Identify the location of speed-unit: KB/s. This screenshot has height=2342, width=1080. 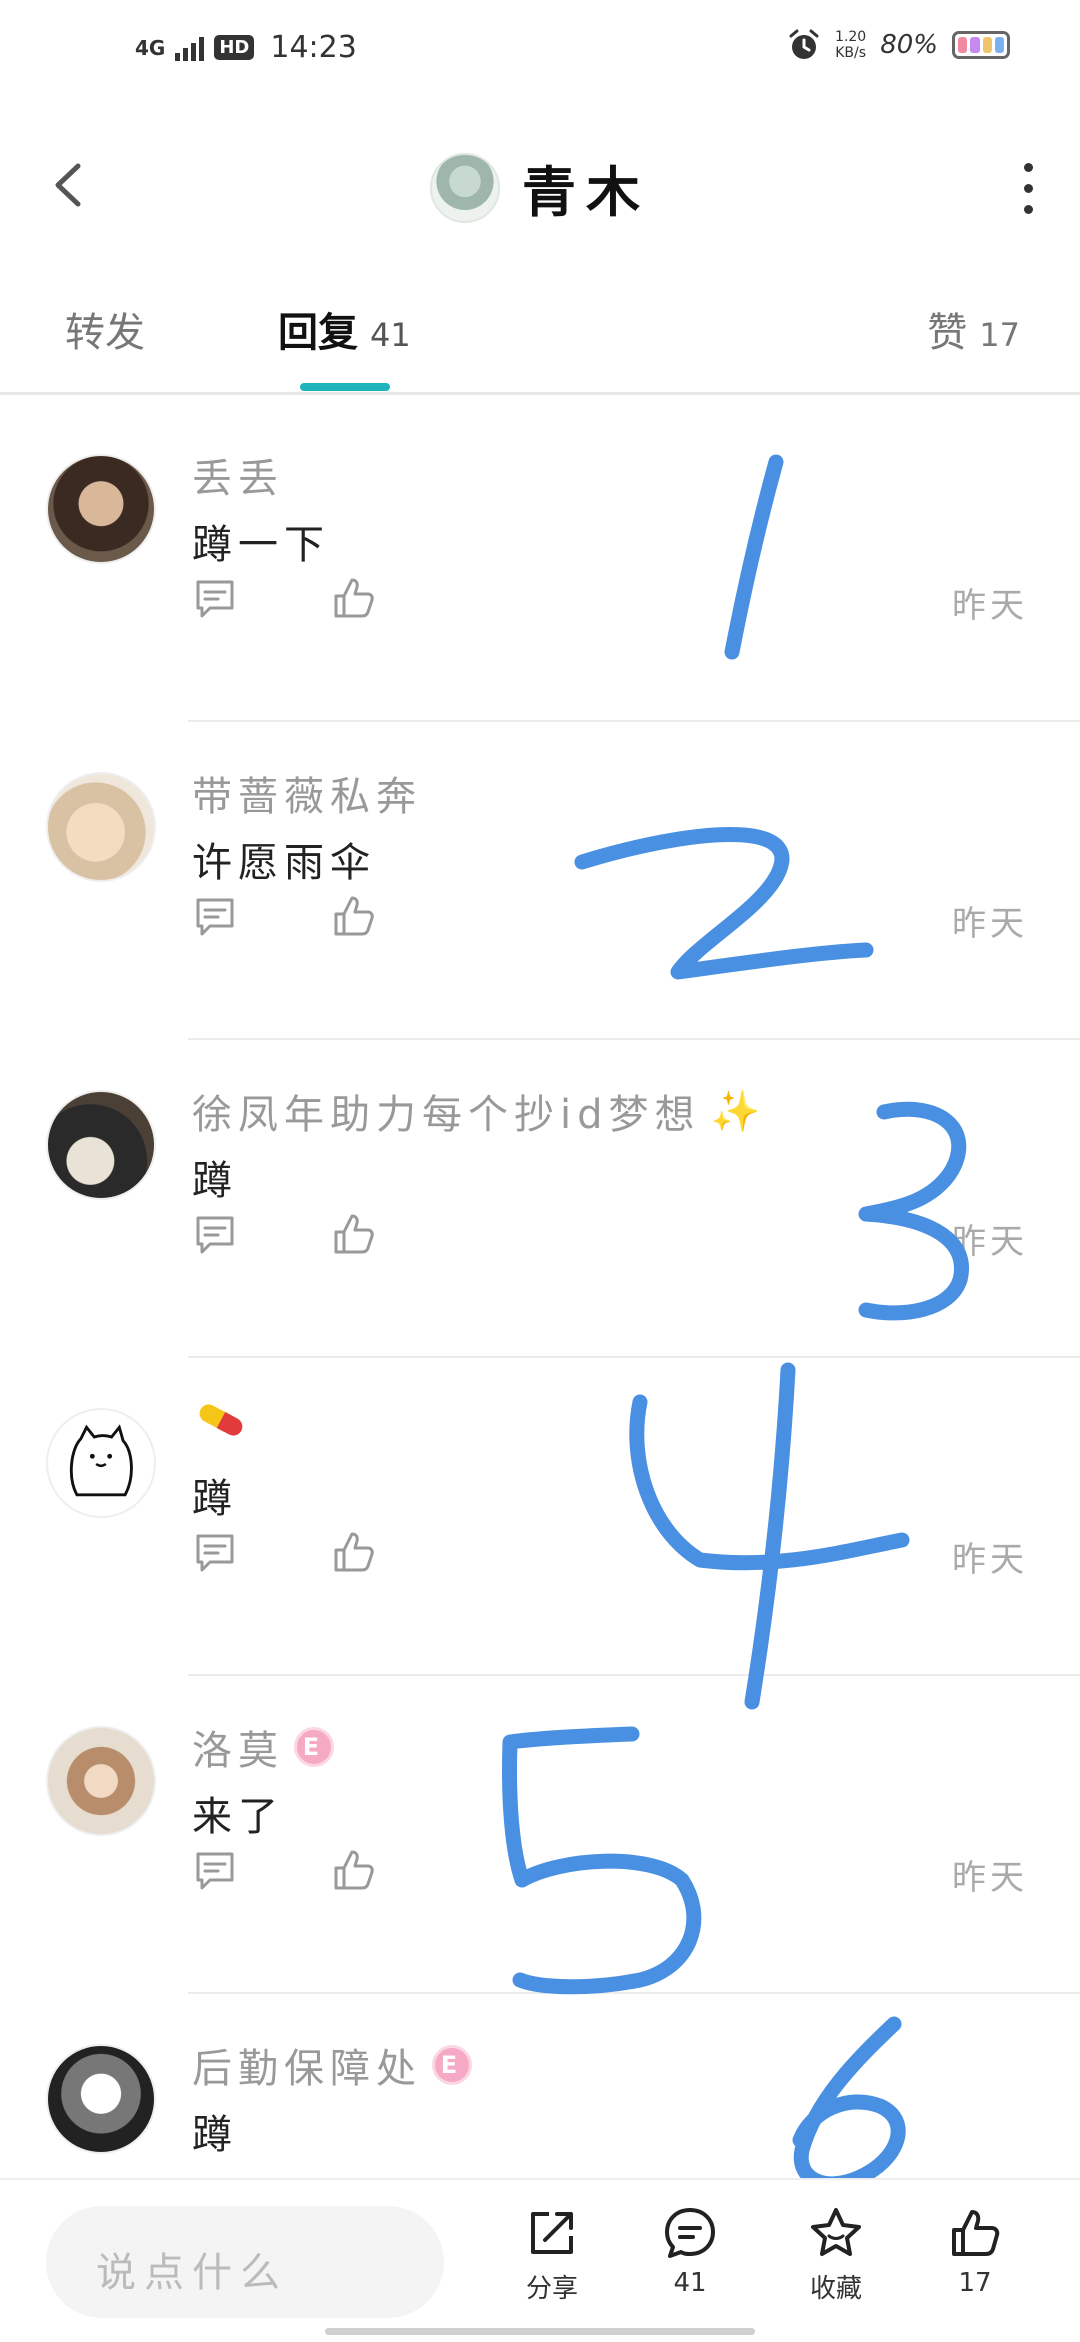
(851, 53).